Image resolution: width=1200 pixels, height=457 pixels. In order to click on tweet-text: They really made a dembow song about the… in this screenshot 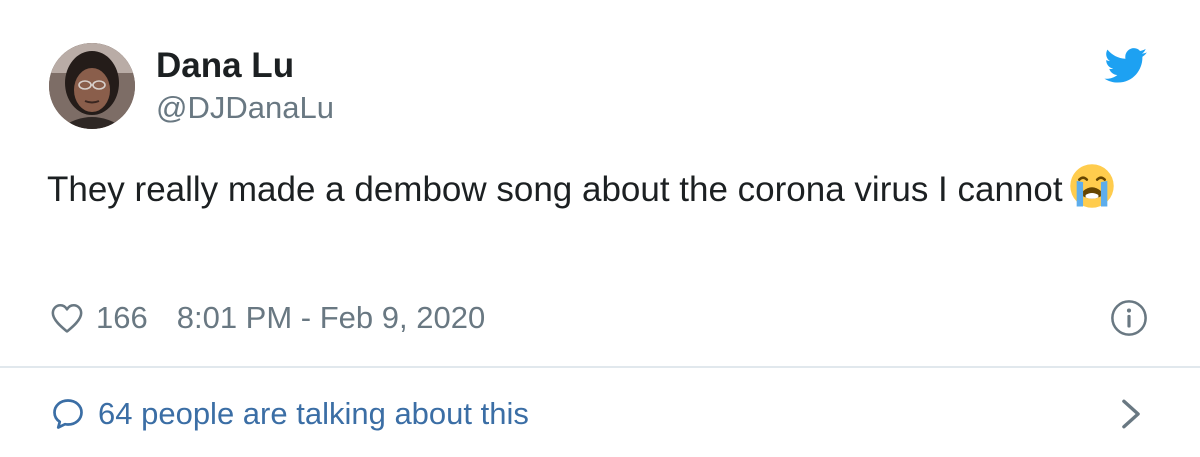, I will do `click(555, 189)`.